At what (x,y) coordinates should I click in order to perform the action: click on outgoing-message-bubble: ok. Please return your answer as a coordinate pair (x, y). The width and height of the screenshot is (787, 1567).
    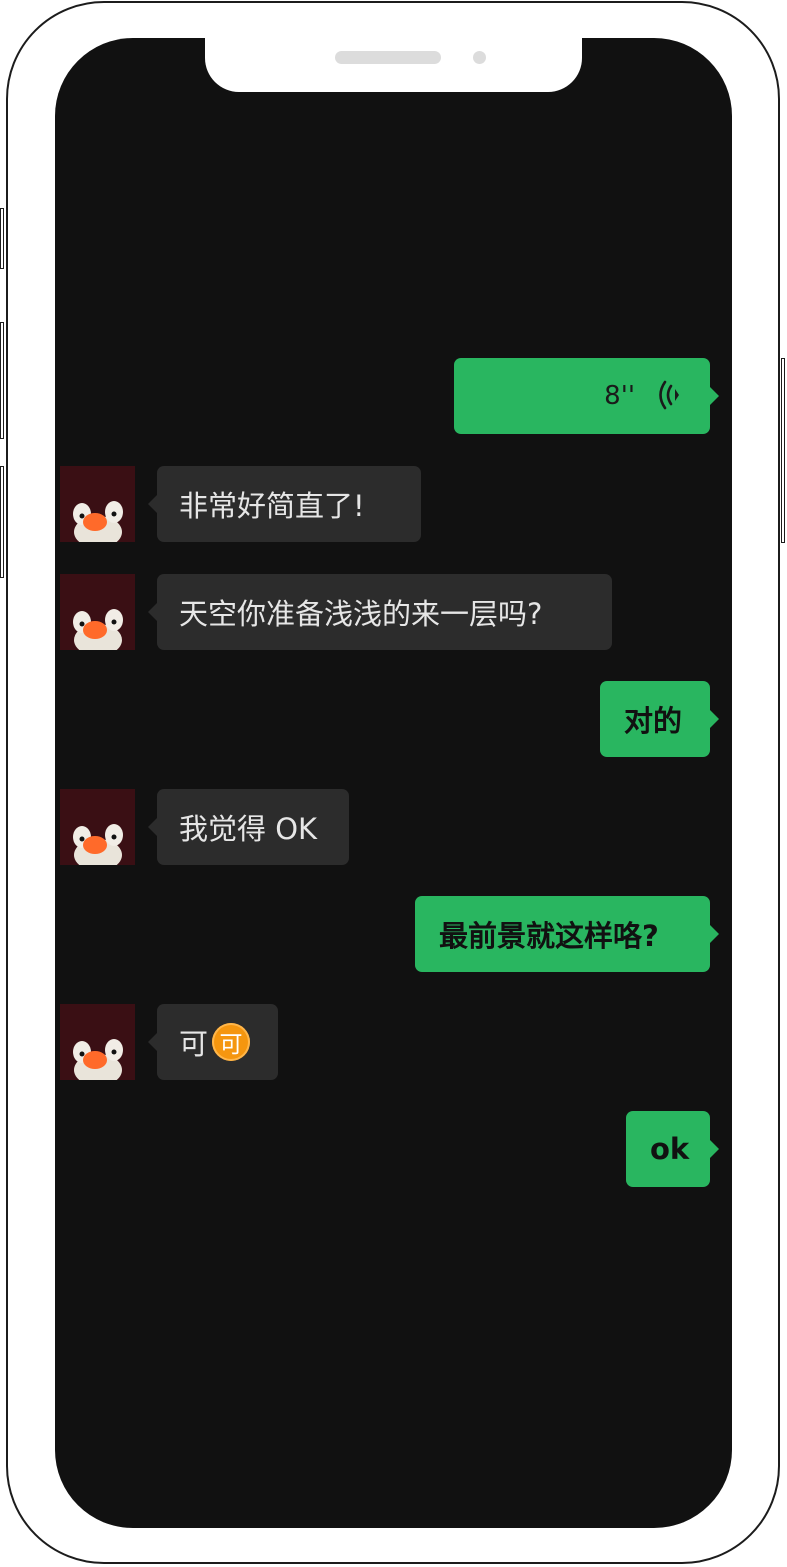
    Looking at the image, I should click on (672, 1149).